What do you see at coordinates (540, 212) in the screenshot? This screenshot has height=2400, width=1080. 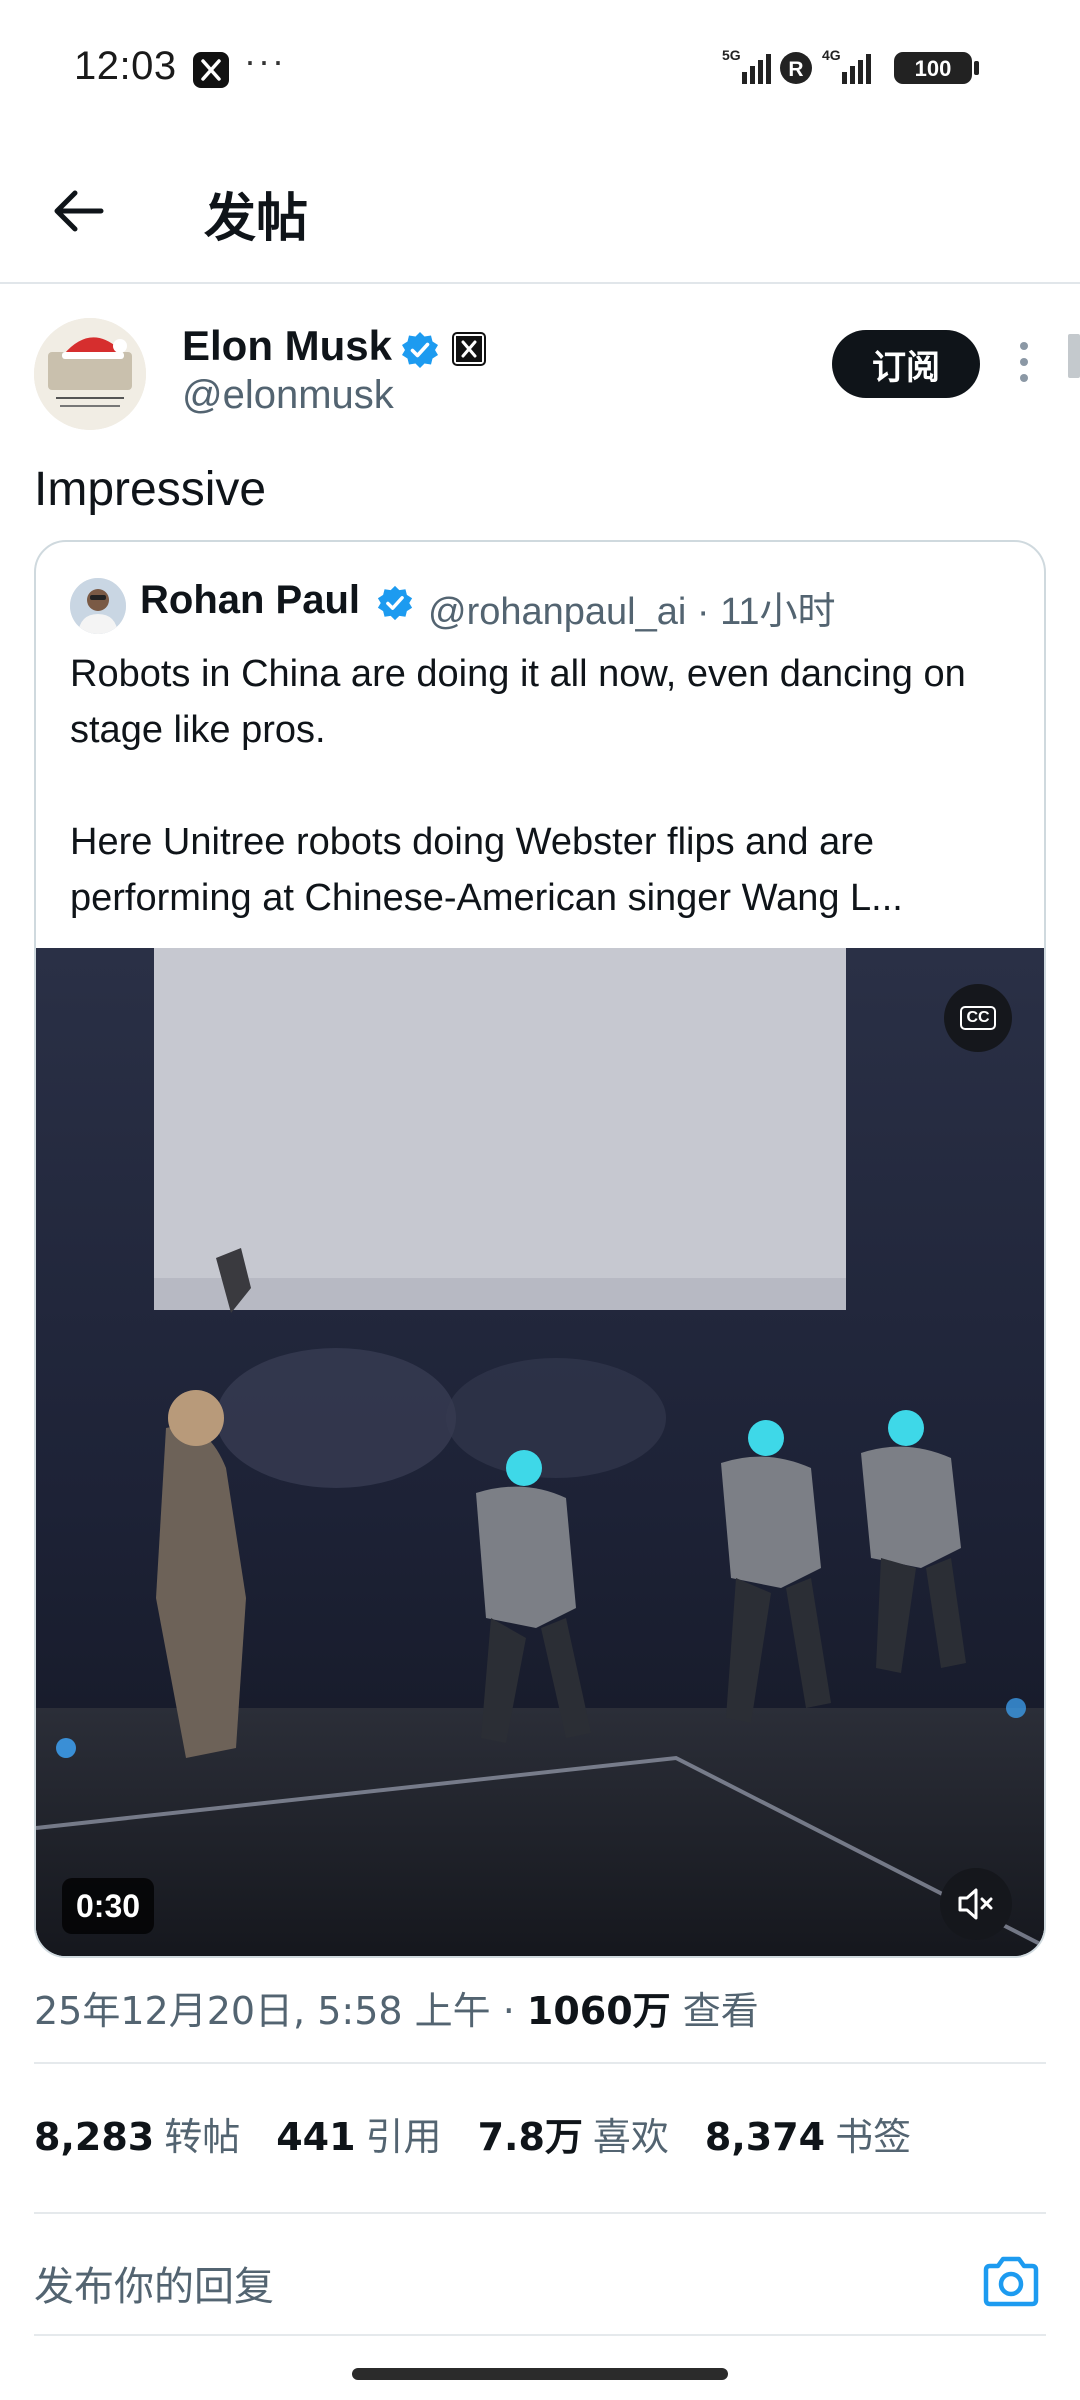 I see `app-header: 发帖` at bounding box center [540, 212].